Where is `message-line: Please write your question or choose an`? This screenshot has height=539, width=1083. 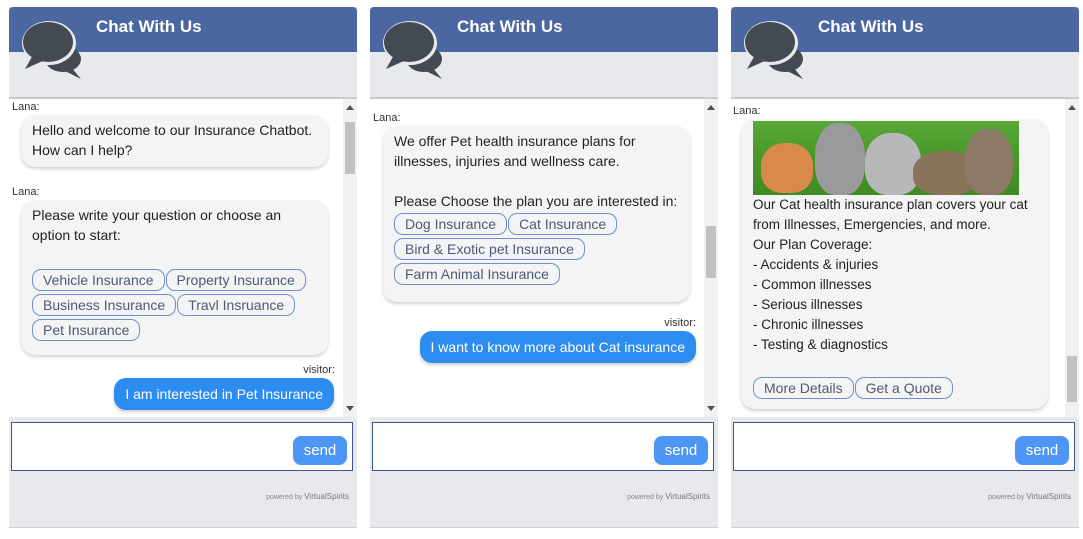
message-line: Please write your question or choose an is located at coordinates (157, 215).